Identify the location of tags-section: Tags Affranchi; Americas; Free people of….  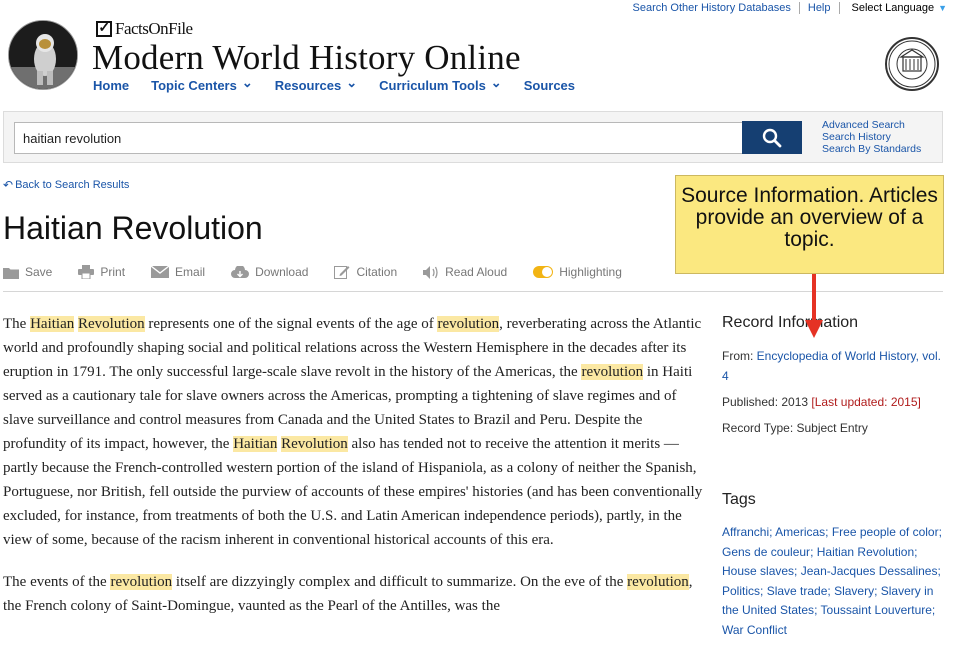
(834, 565).